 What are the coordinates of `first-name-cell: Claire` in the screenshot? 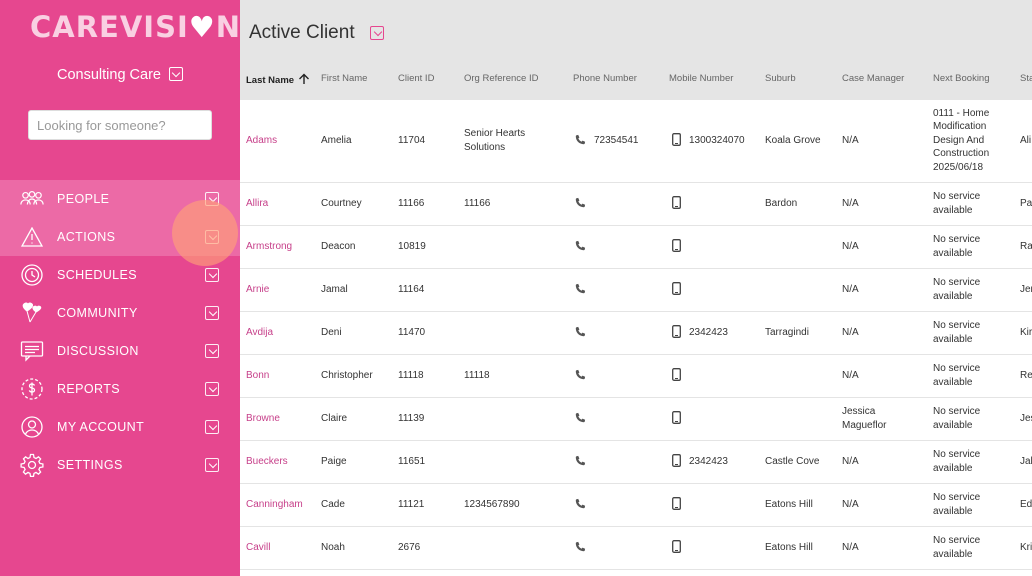 It's located at (334, 418).